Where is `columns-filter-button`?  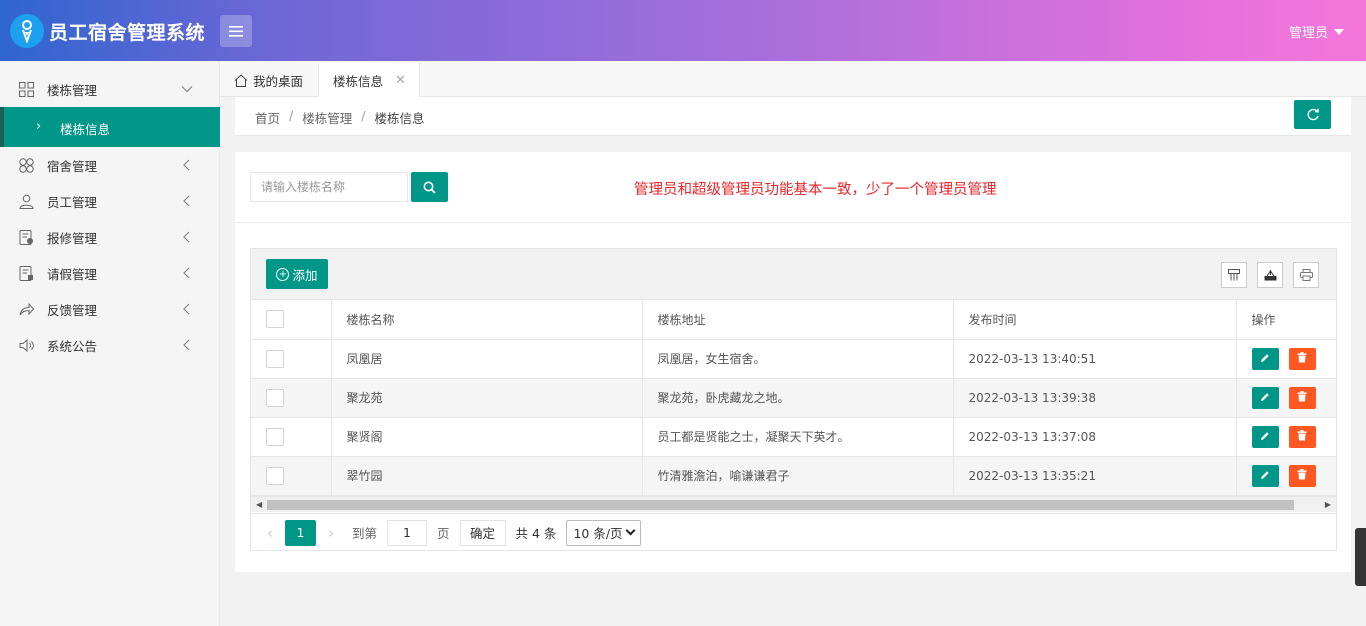 columns-filter-button is located at coordinates (1234, 275).